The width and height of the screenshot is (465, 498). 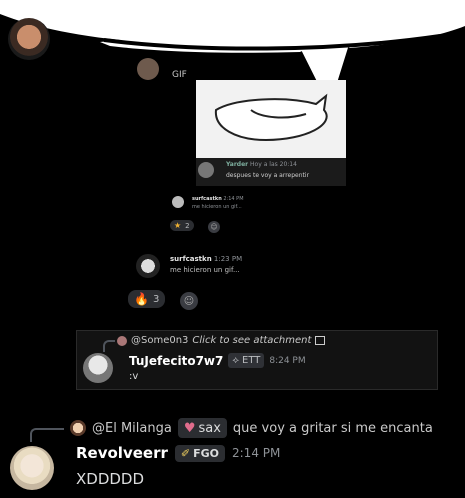 What do you see at coordinates (333, 428) in the screenshot?
I see `main-reply-text: que voy a gritar si me encanta` at bounding box center [333, 428].